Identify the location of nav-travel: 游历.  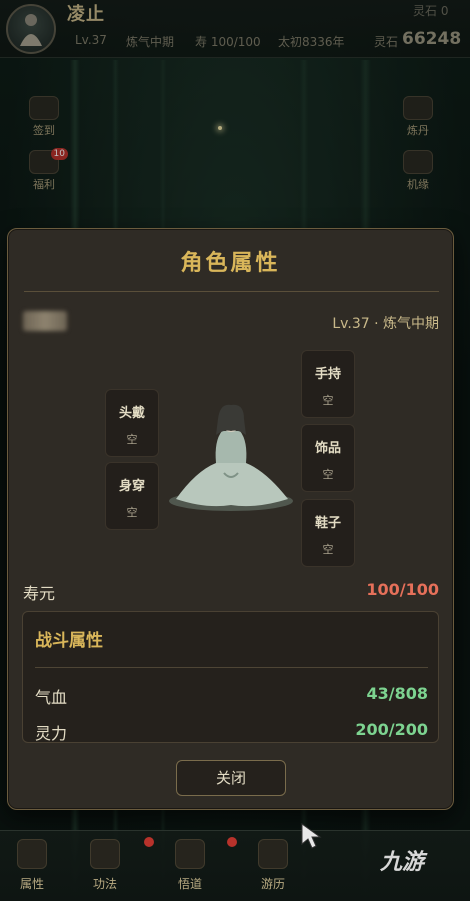
(265, 864).